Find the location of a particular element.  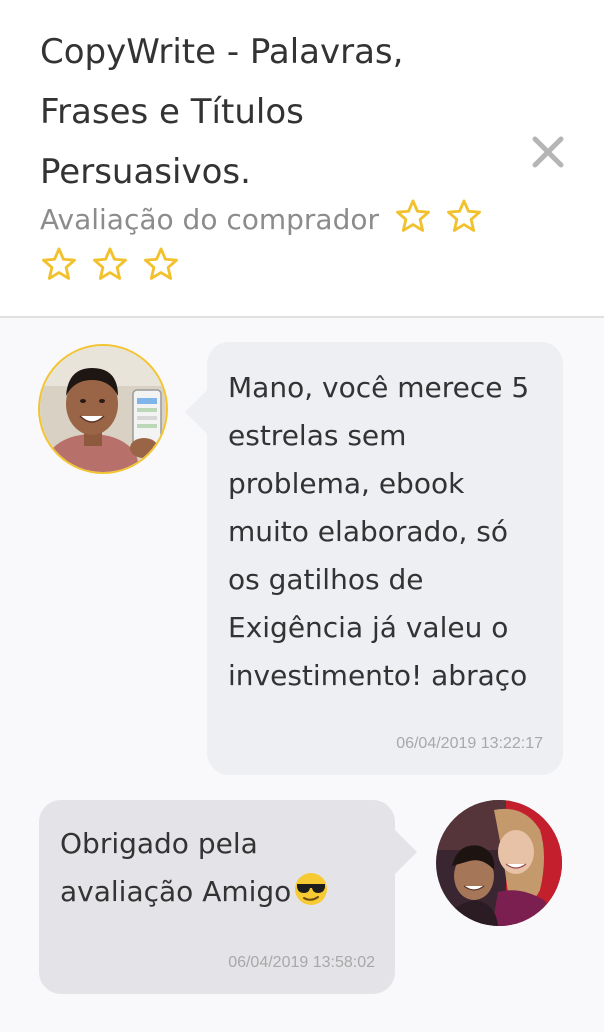

sunglasses-emoji-icon is located at coordinates (311, 889).